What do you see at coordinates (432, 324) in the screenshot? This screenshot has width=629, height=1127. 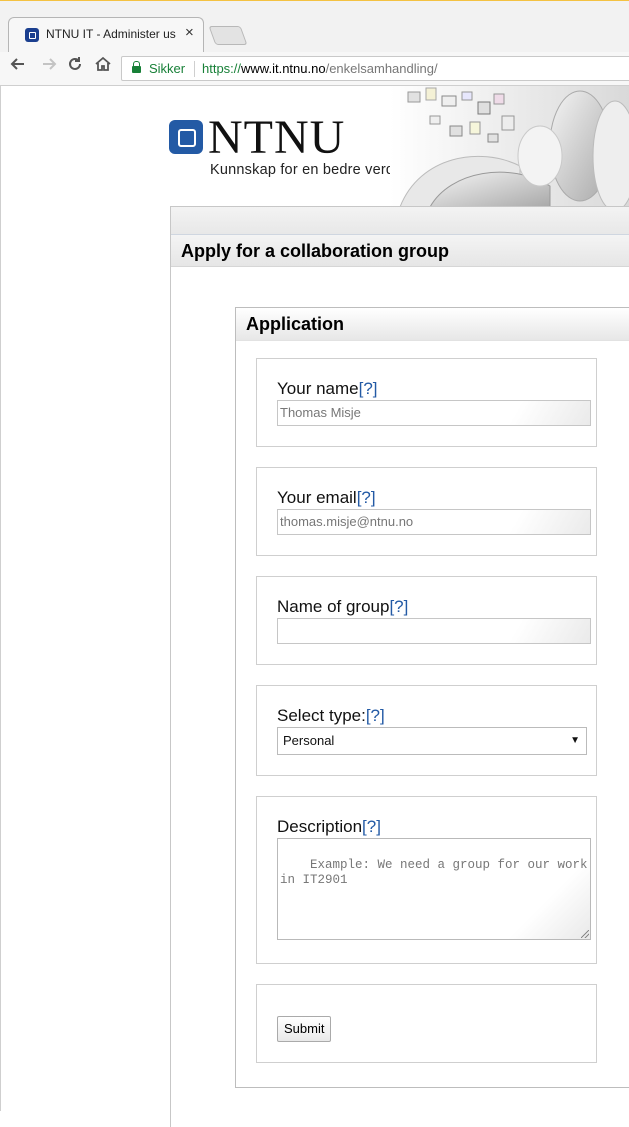 I see `form-header: Application` at bounding box center [432, 324].